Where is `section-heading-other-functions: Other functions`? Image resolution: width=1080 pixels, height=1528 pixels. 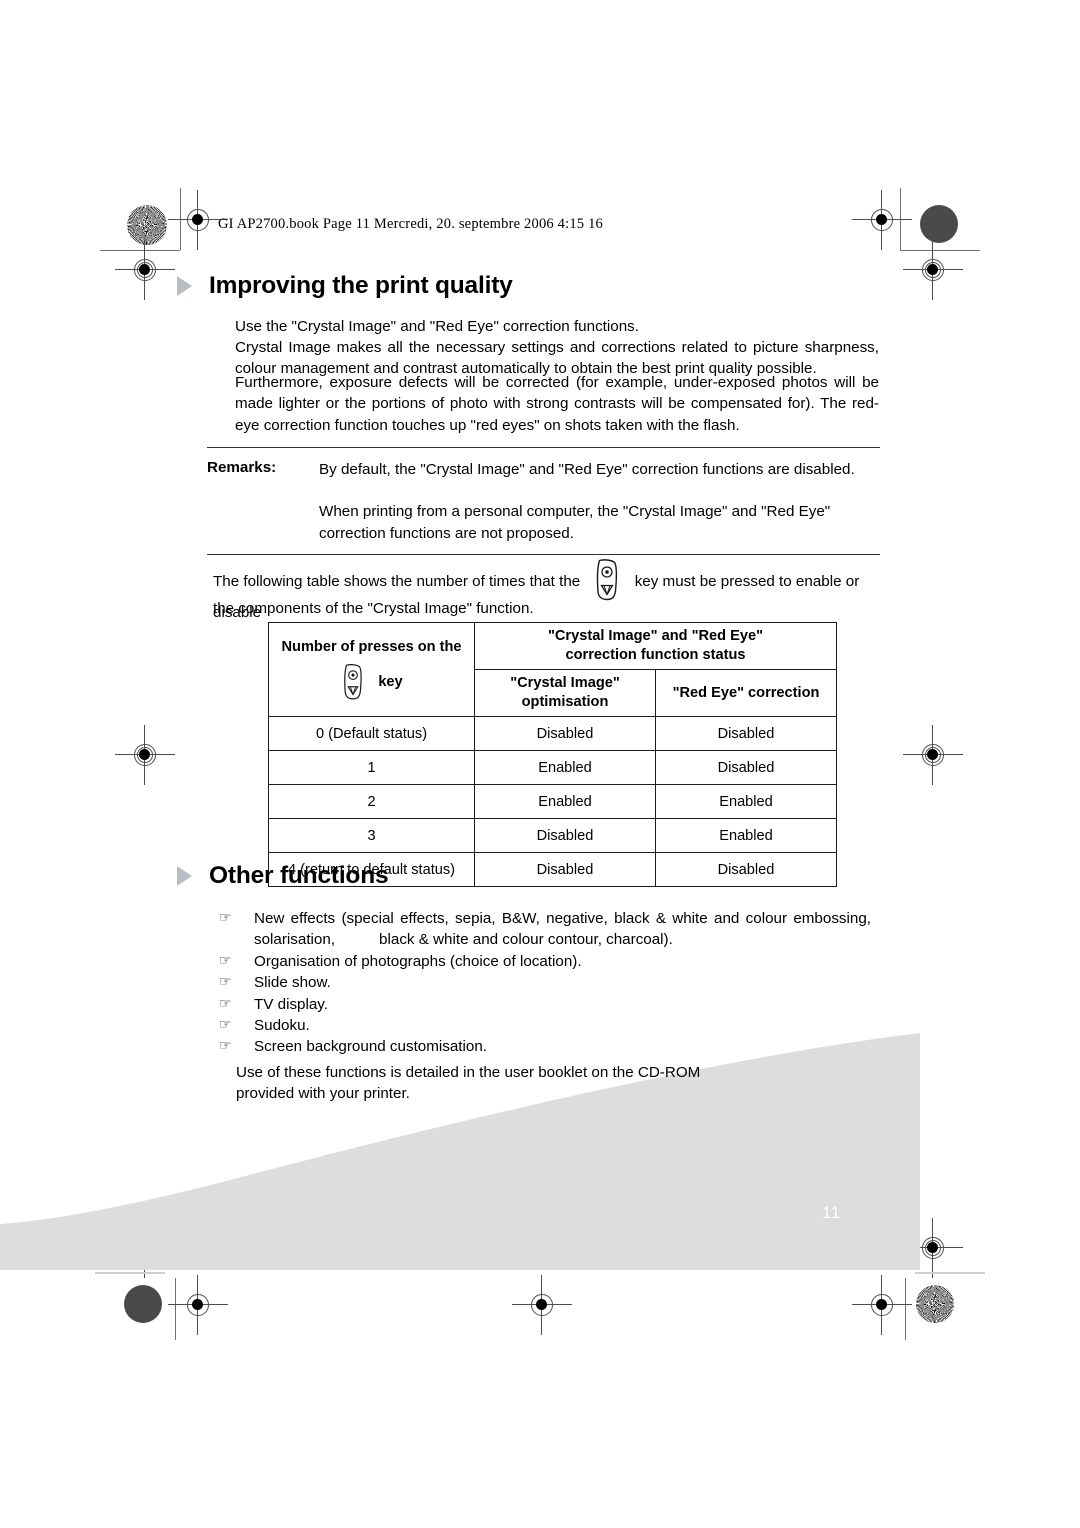 section-heading-other-functions: Other functions is located at coordinates (283, 876).